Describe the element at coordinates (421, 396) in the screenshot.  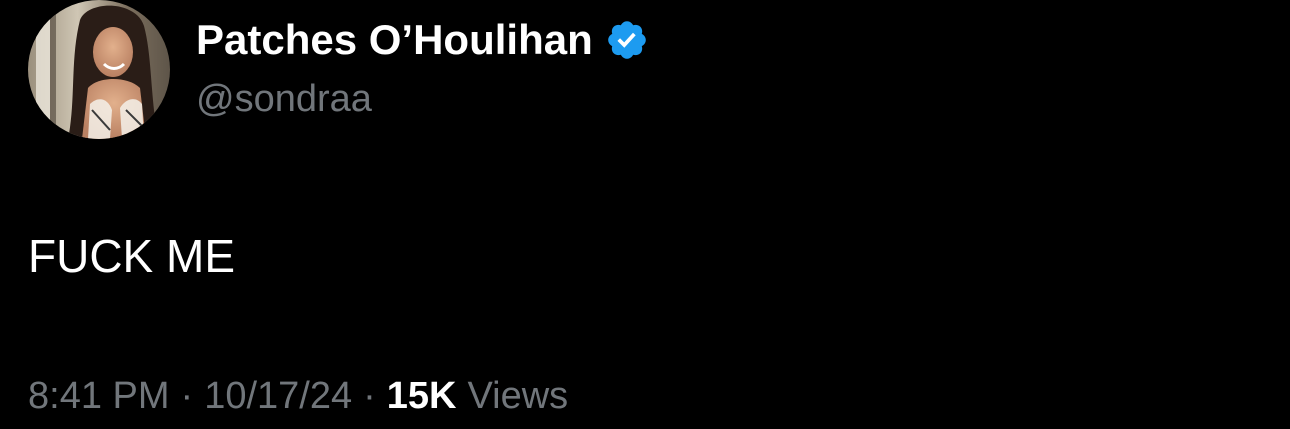
I see `views-count: 15K` at that location.